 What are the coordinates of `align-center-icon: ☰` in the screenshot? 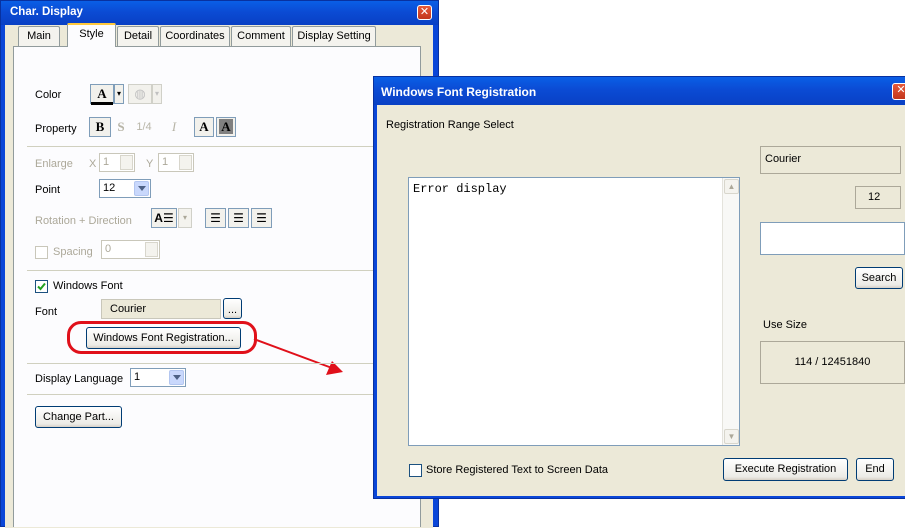 It's located at (238, 218).